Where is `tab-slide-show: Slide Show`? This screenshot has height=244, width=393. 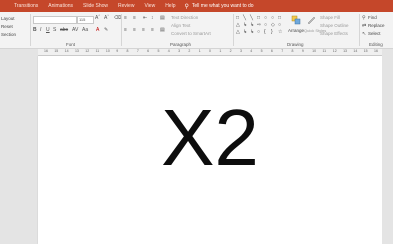
tab-slide-show: Slide Show is located at coordinates (95, 6).